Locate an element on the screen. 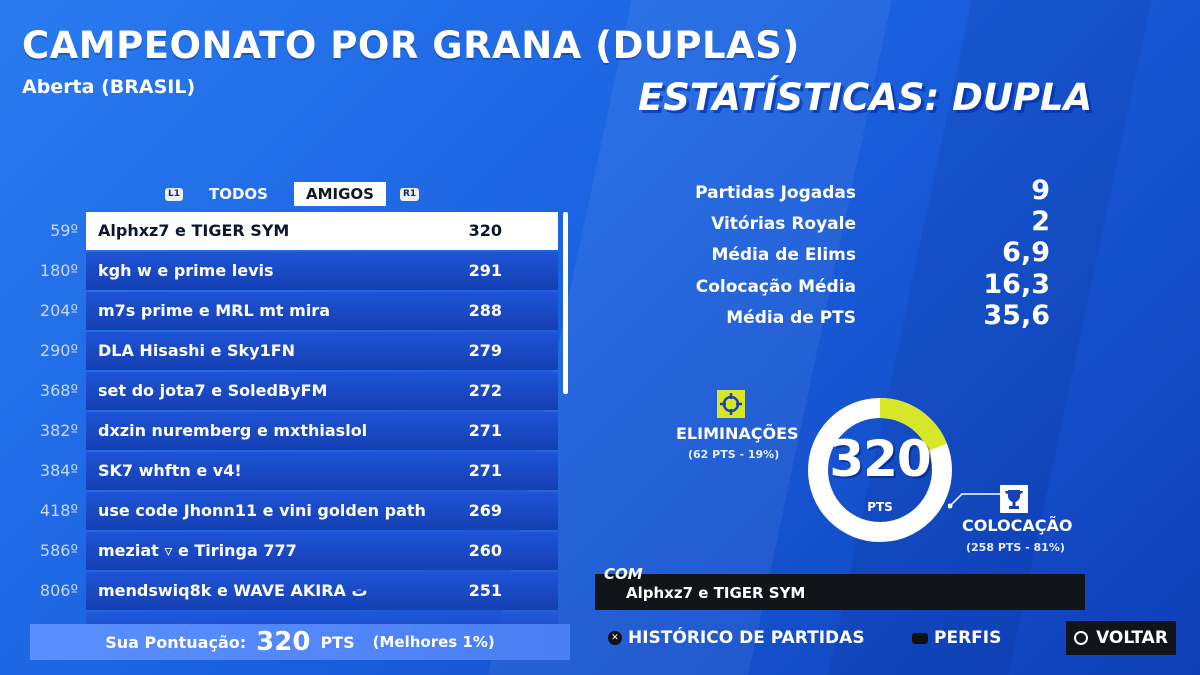  tab-amigos: AMIGOS is located at coordinates (340, 194).